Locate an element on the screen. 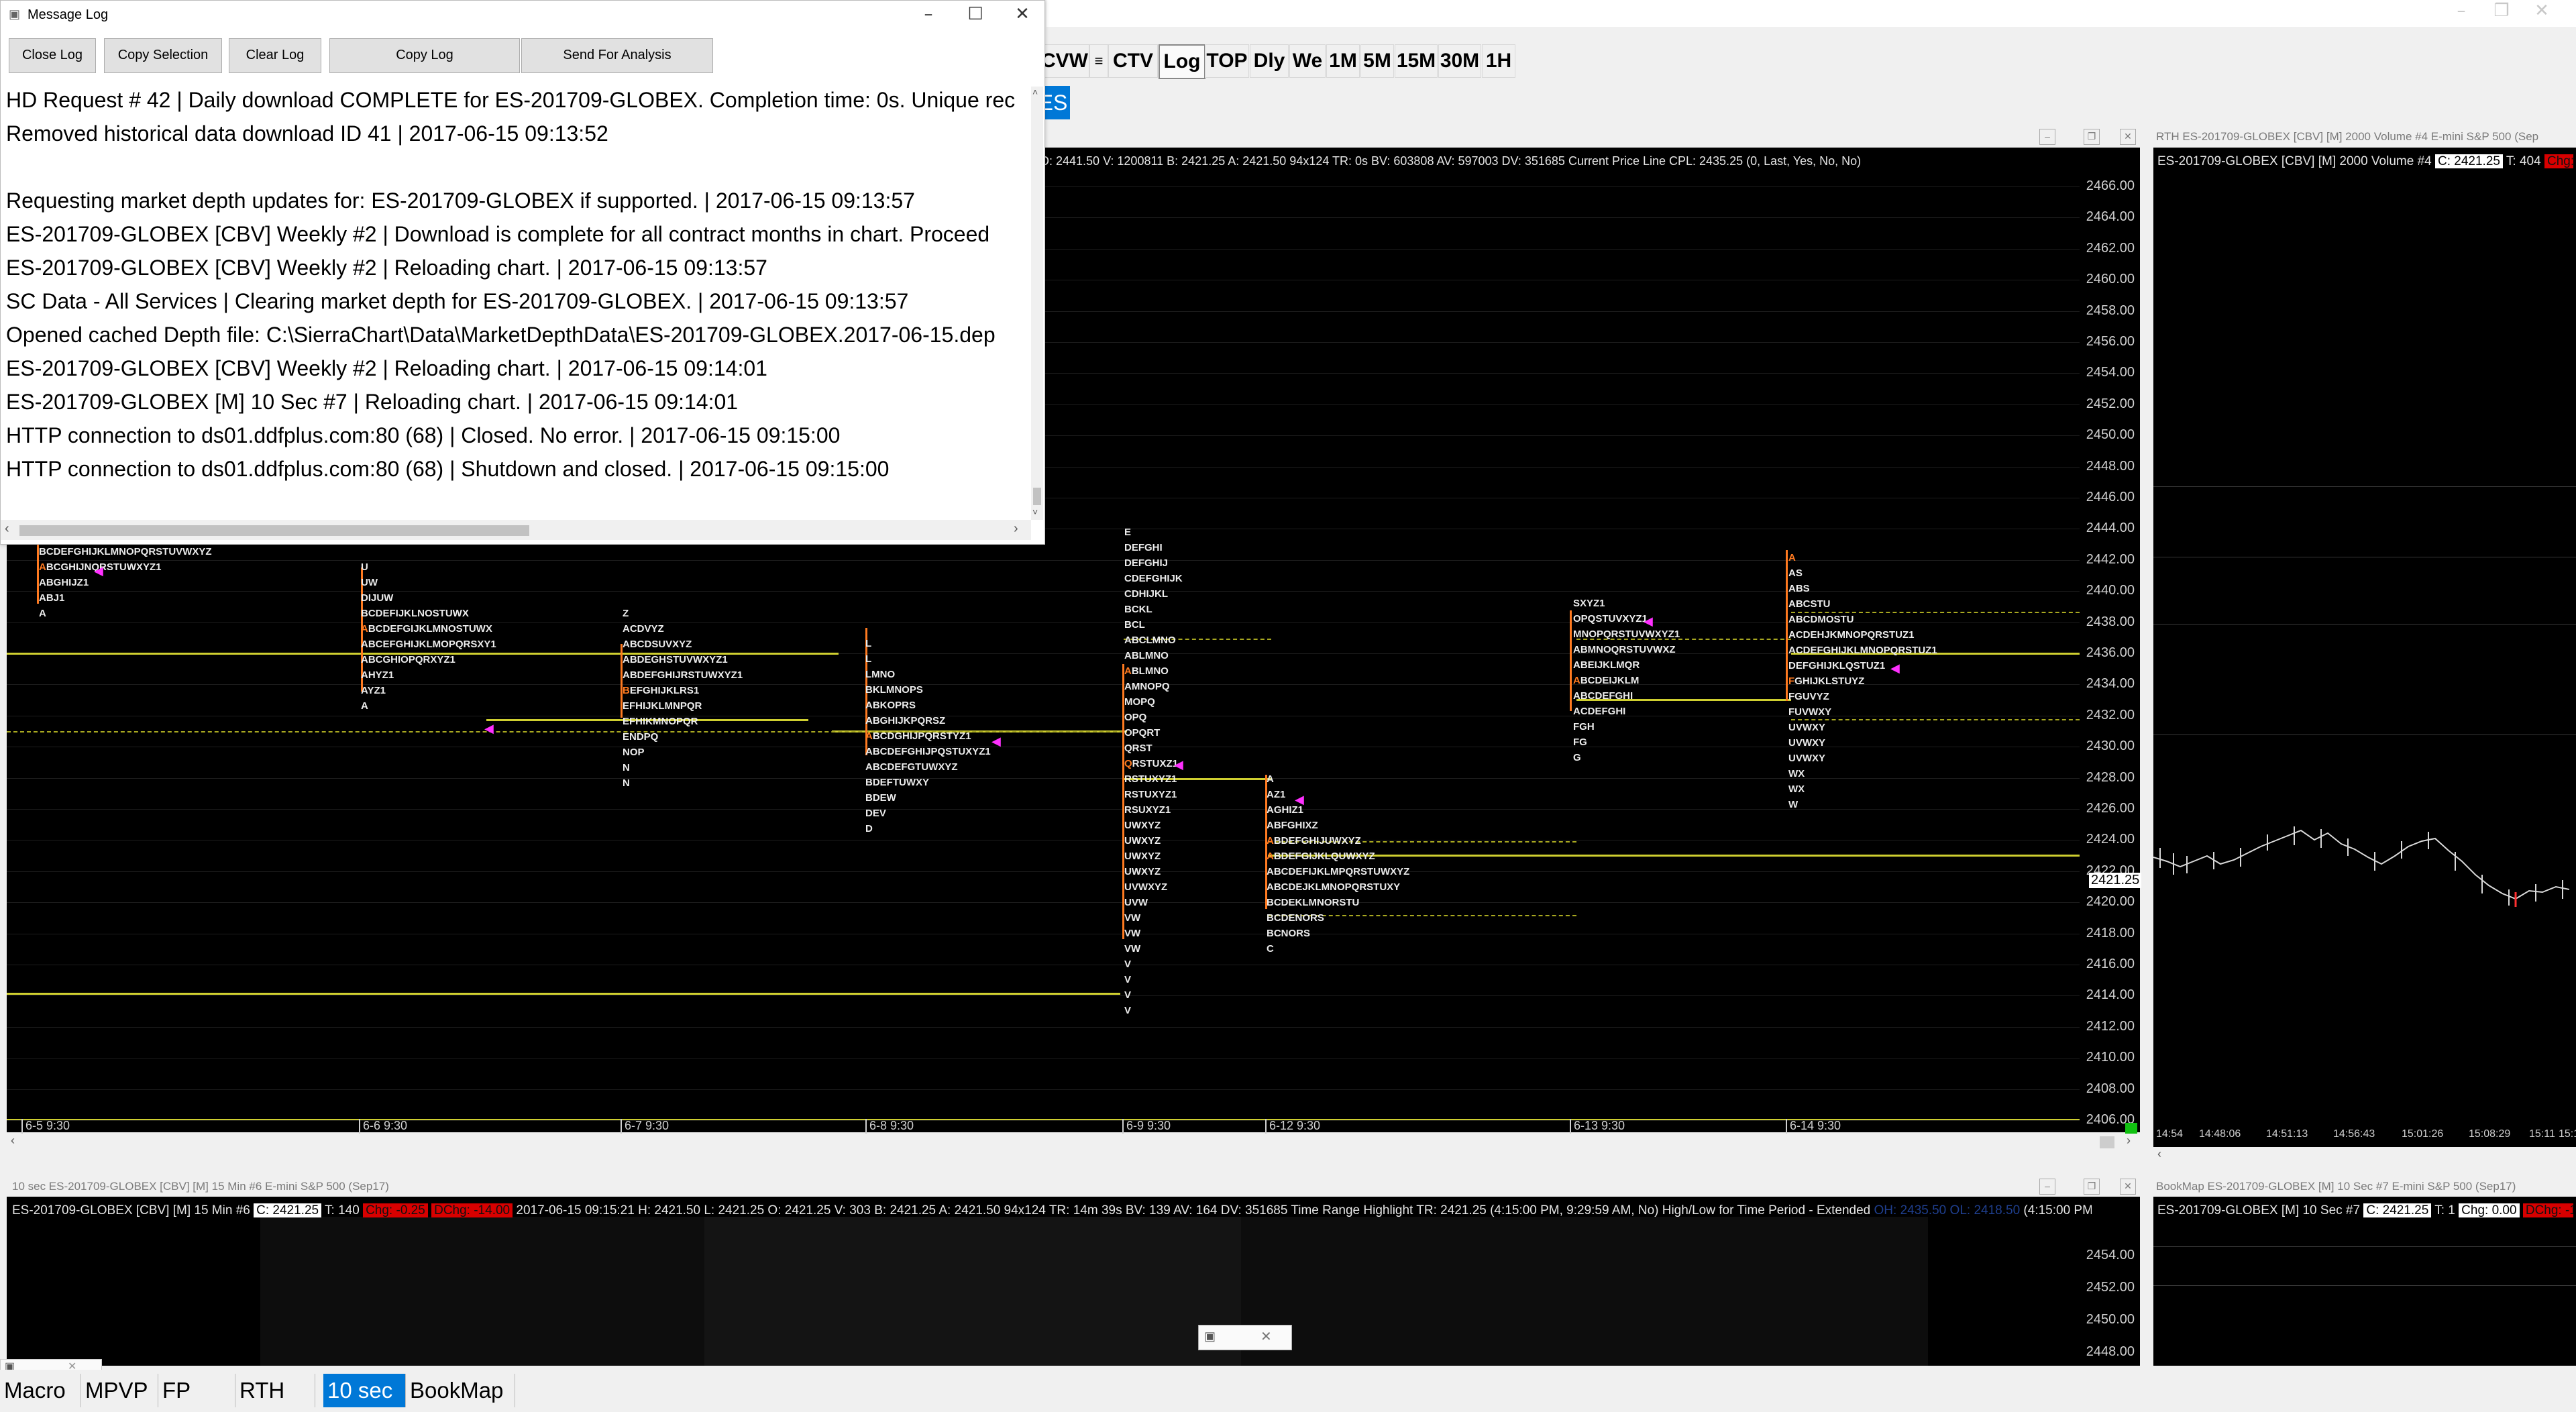 The image size is (2576, 1412). copy-log-button: Copy Log is located at coordinates (424, 55).